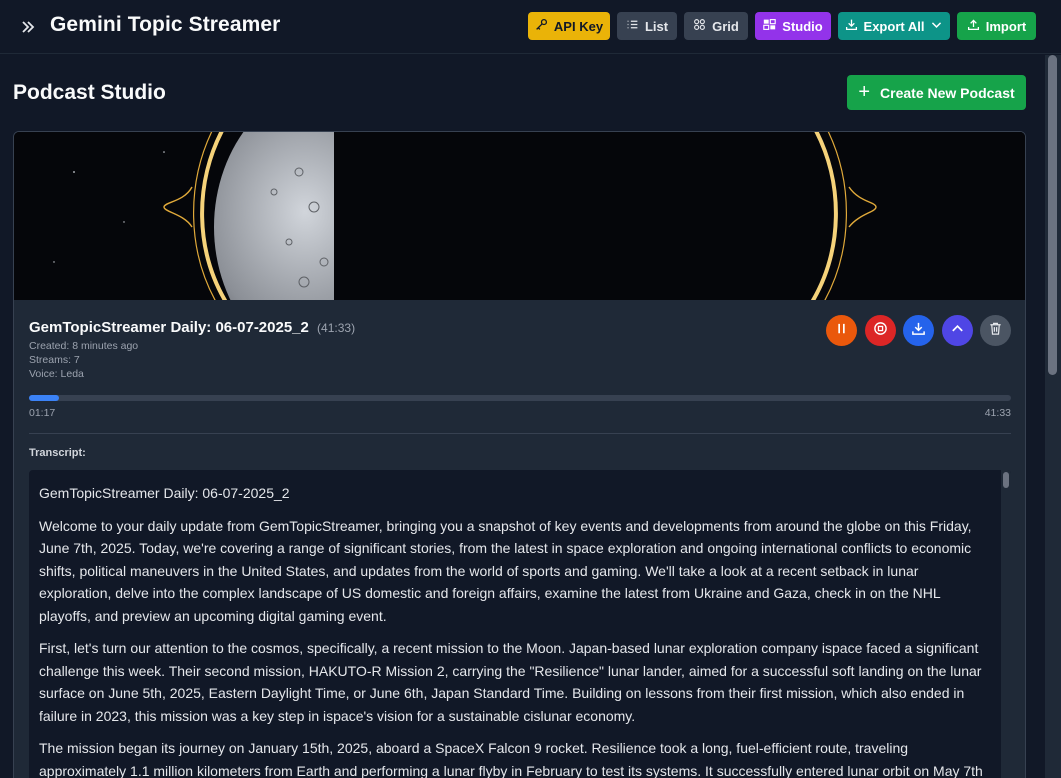 Image resolution: width=1061 pixels, height=778 pixels. Describe the element at coordinates (336, 328) in the screenshot. I see `podcast-duration: (41:33)` at that location.